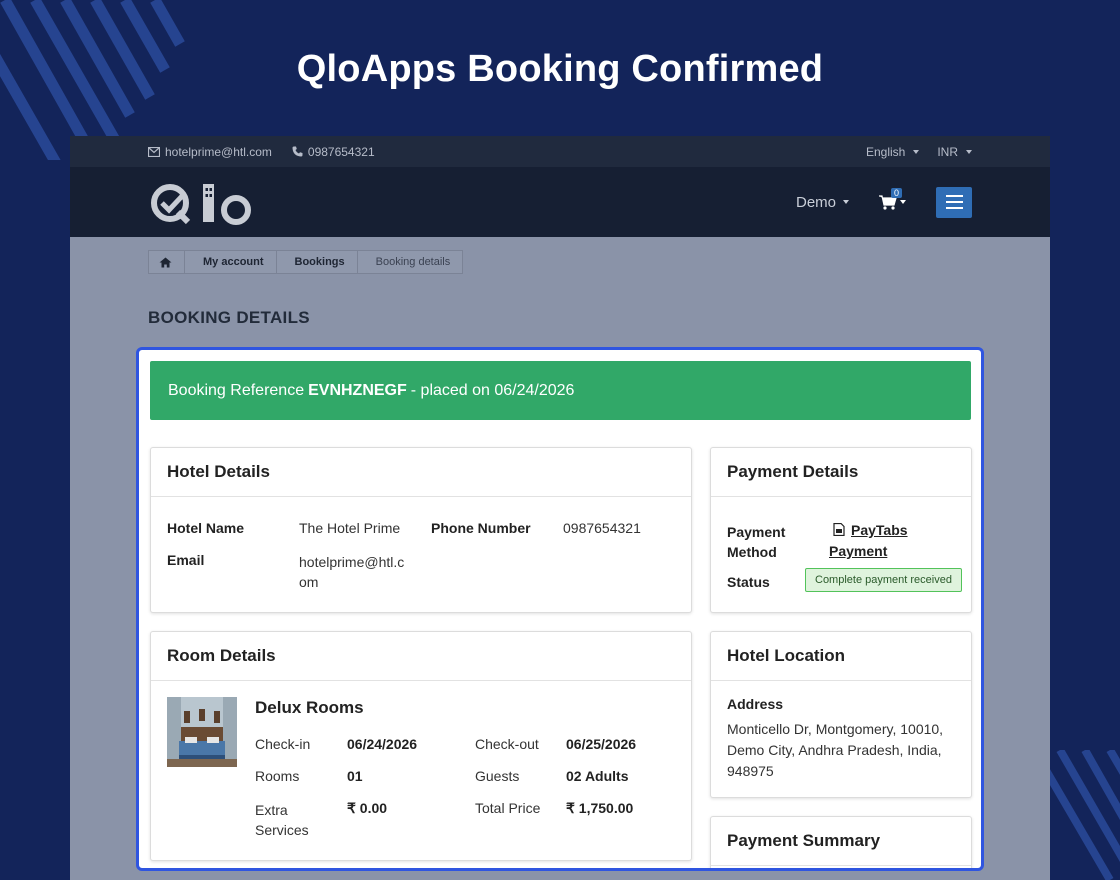 This screenshot has width=1120, height=880. I want to click on payment-summary-title: Payment Summary, so click(841, 841).